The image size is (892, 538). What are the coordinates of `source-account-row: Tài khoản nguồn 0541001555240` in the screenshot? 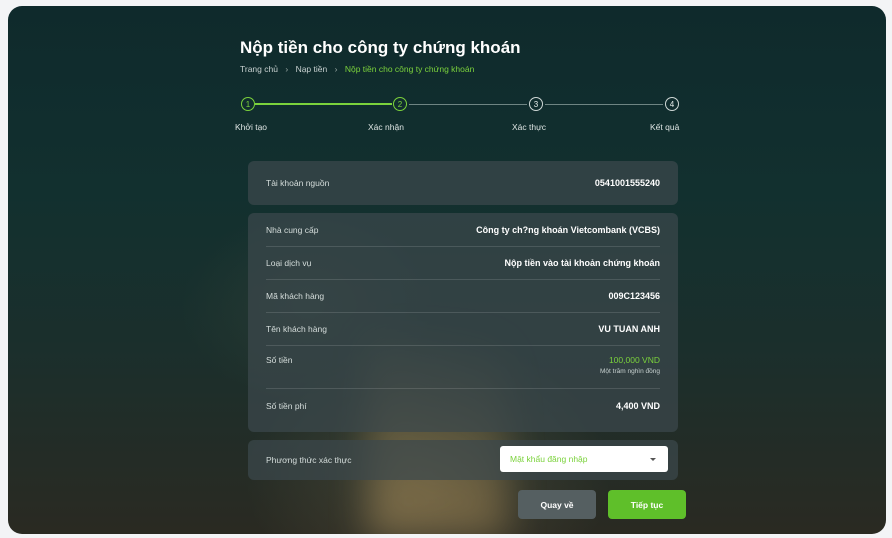 It's located at (463, 183).